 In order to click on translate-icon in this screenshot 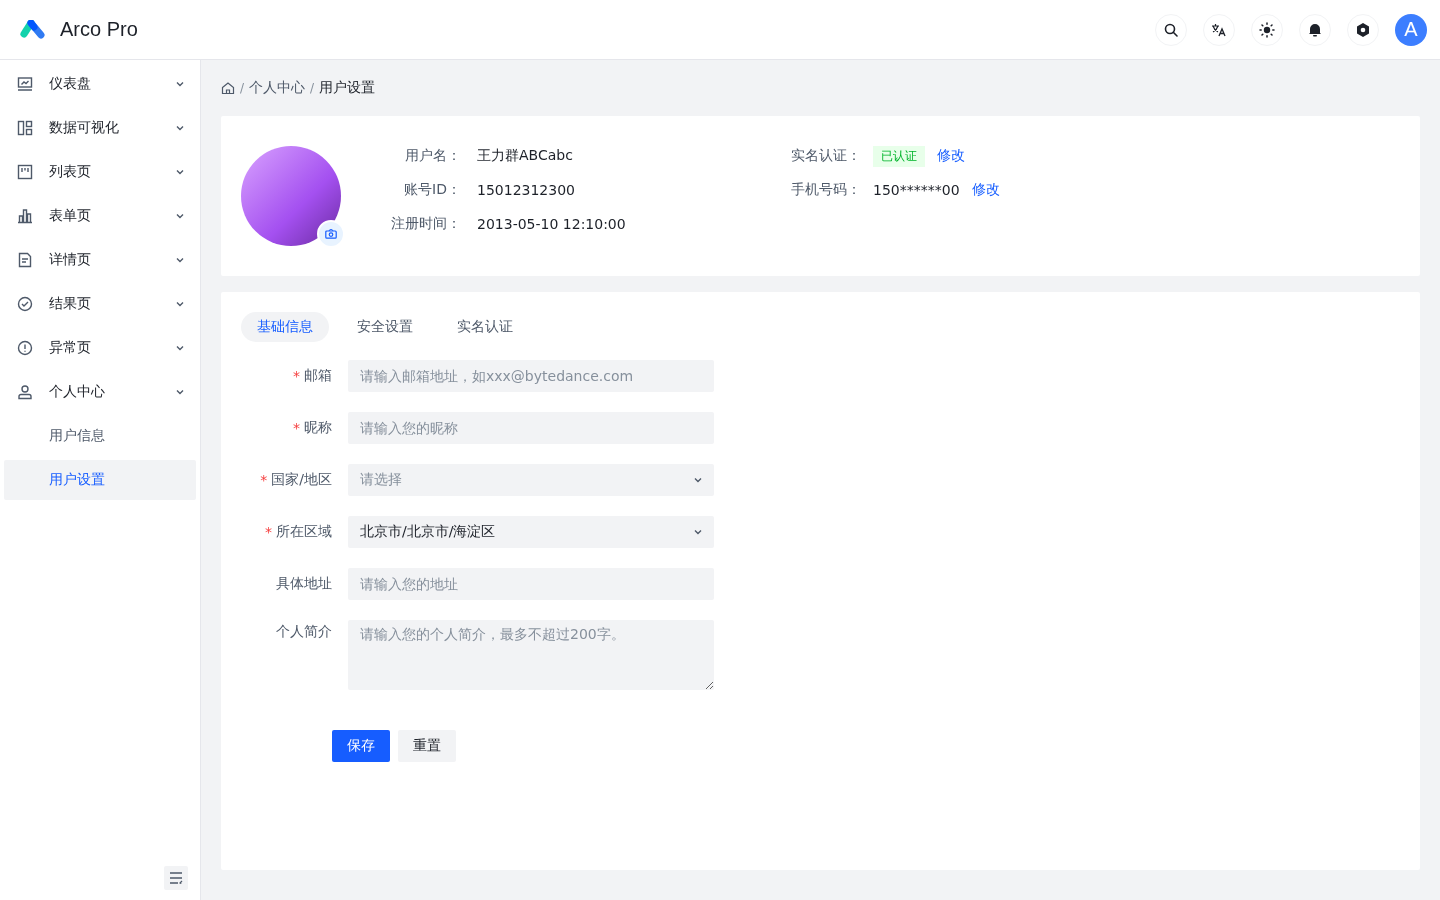, I will do `click(1219, 29)`.